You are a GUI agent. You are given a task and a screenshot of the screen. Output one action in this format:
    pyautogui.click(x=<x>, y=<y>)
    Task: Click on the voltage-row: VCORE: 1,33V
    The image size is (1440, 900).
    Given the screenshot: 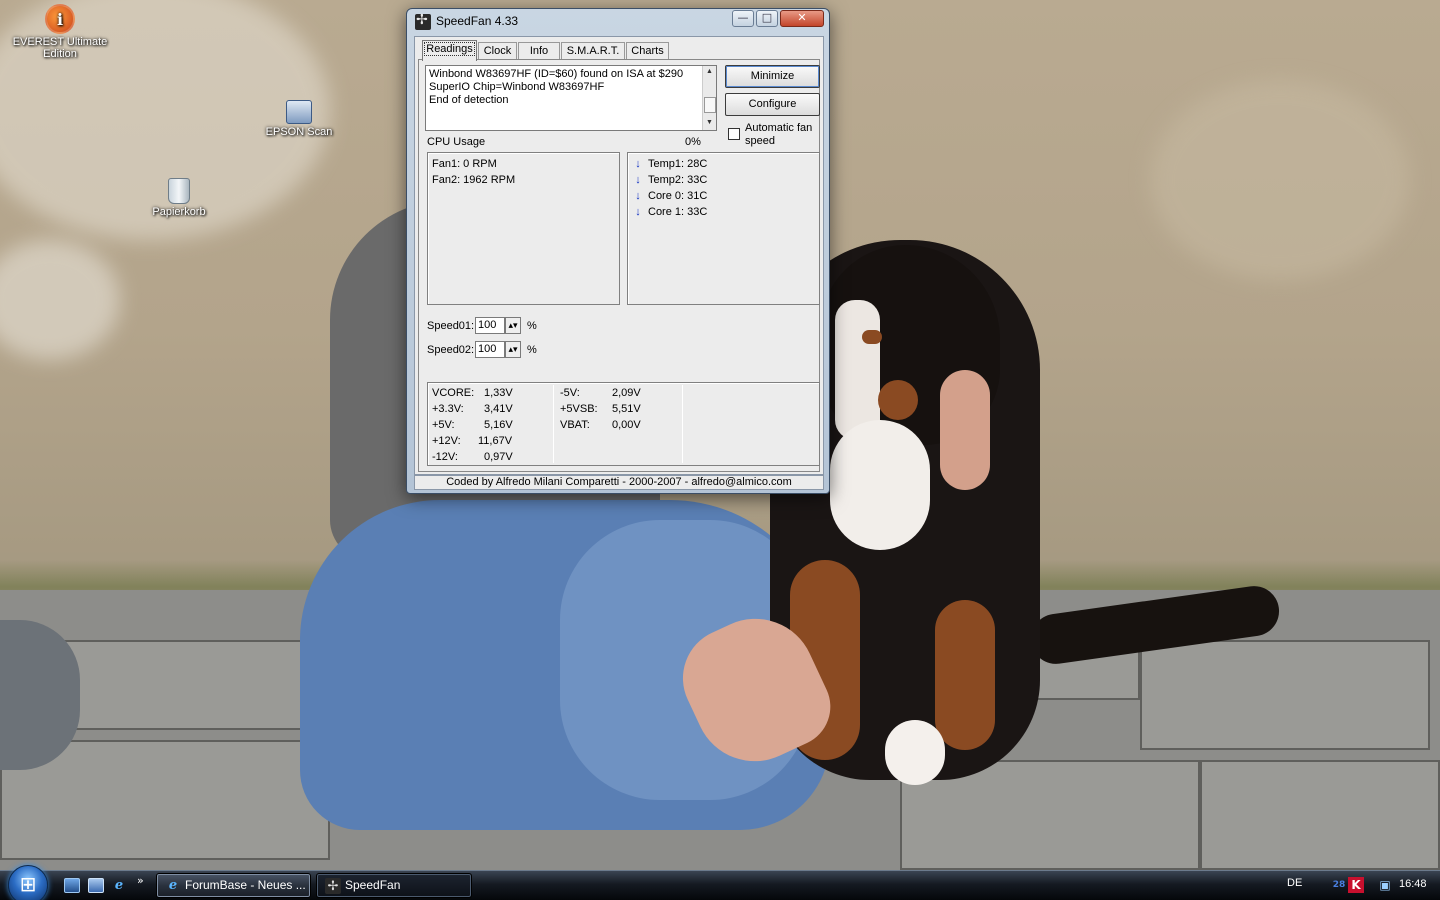 What is the action you would take?
    pyautogui.click(x=492, y=393)
    